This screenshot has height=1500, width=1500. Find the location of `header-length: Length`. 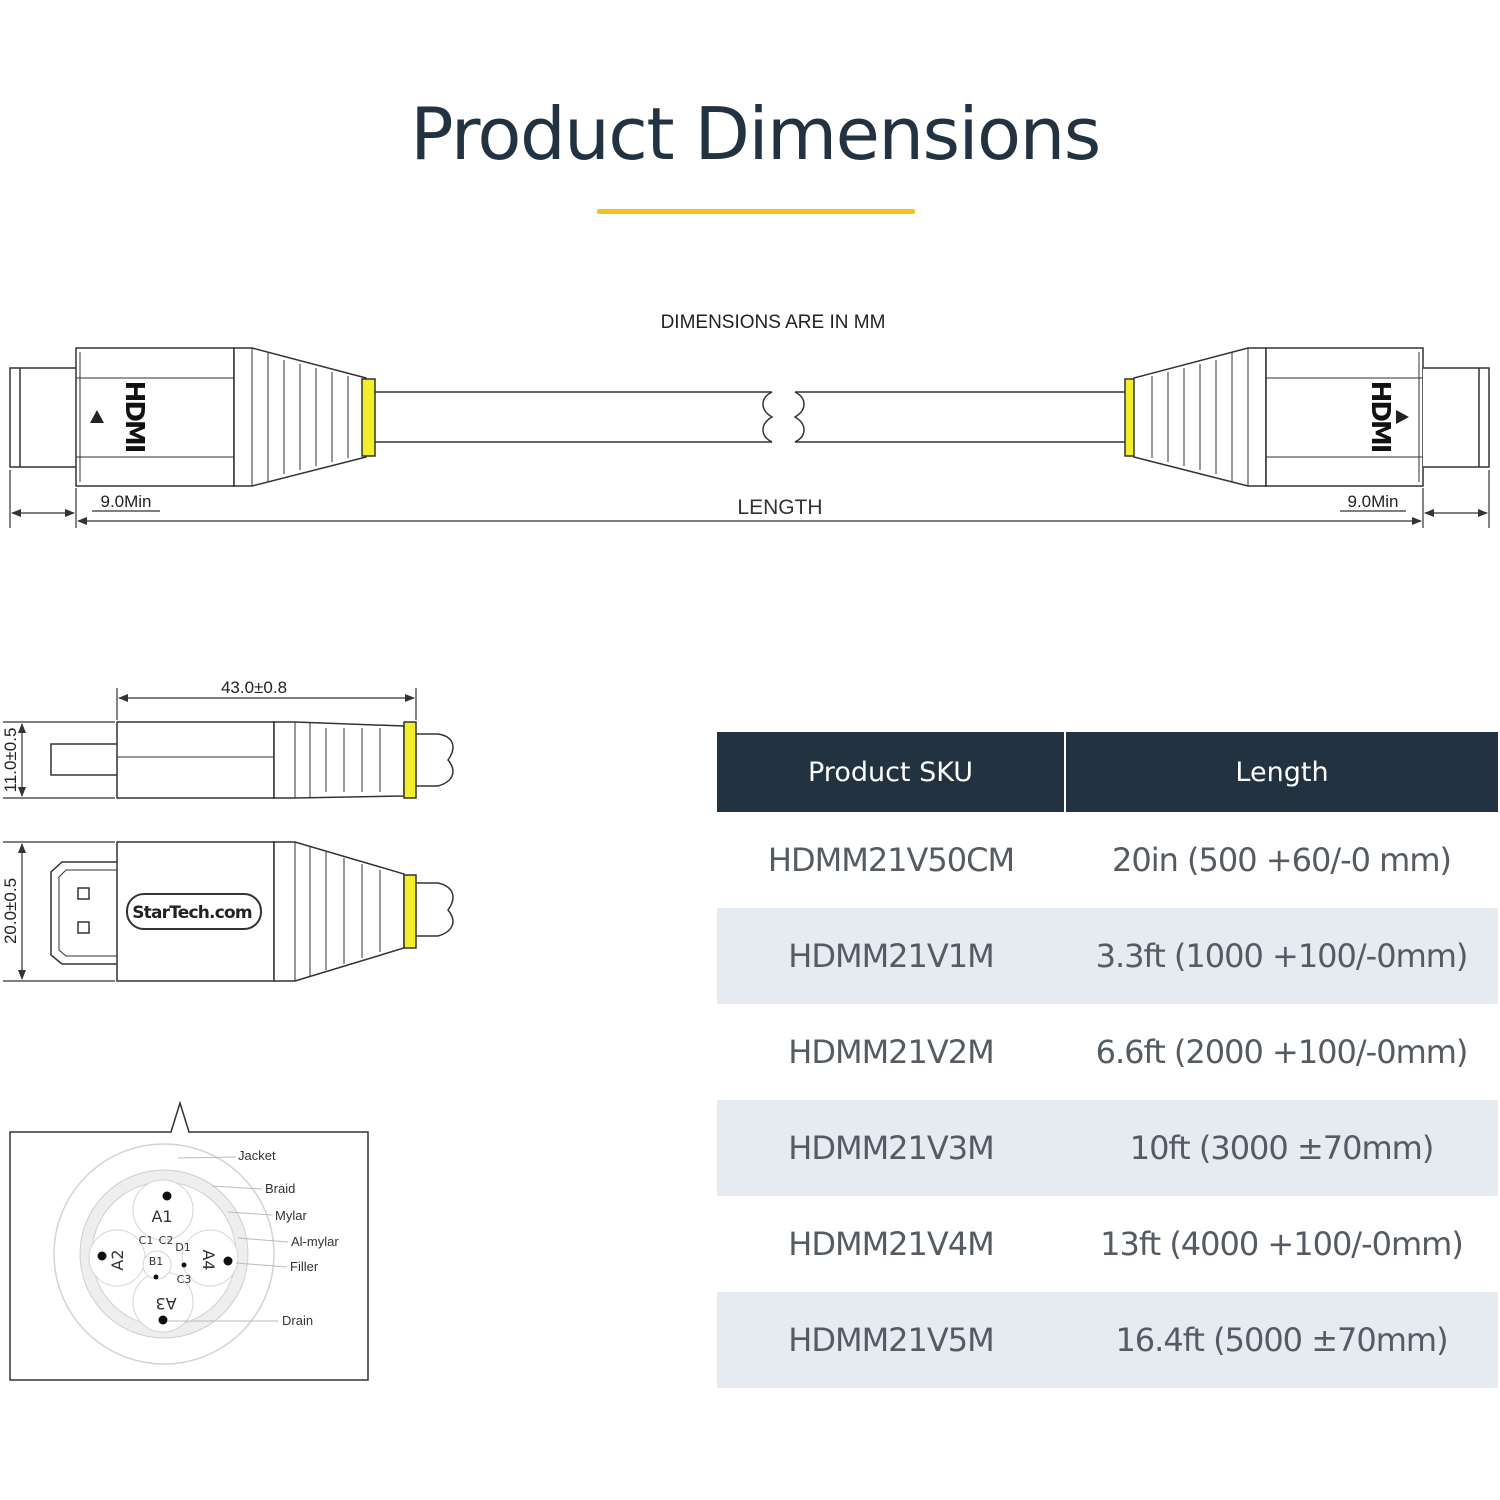

header-length: Length is located at coordinates (1281, 772).